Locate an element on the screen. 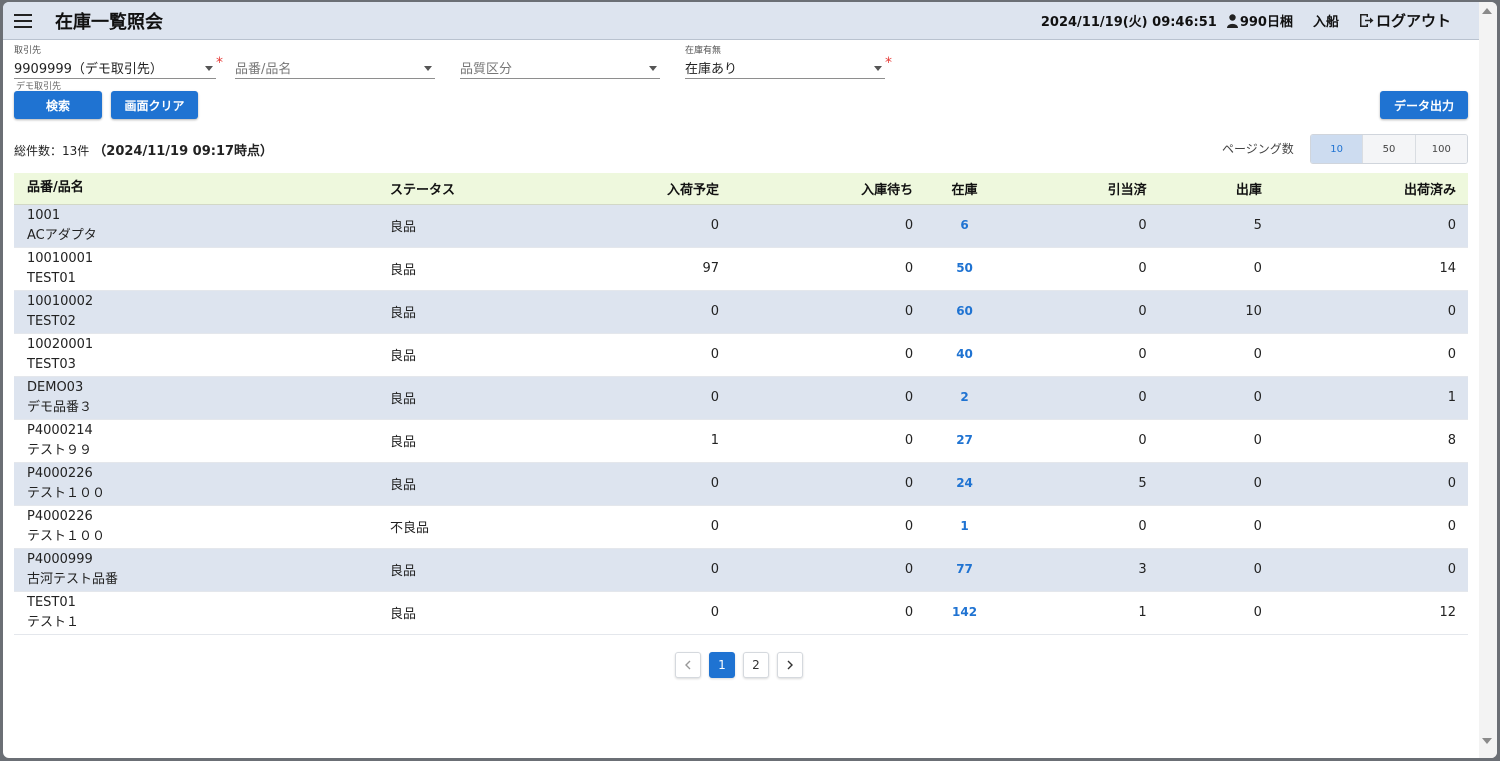 The width and height of the screenshot is (1500, 761). chevron-right-icon is located at coordinates (790, 665).